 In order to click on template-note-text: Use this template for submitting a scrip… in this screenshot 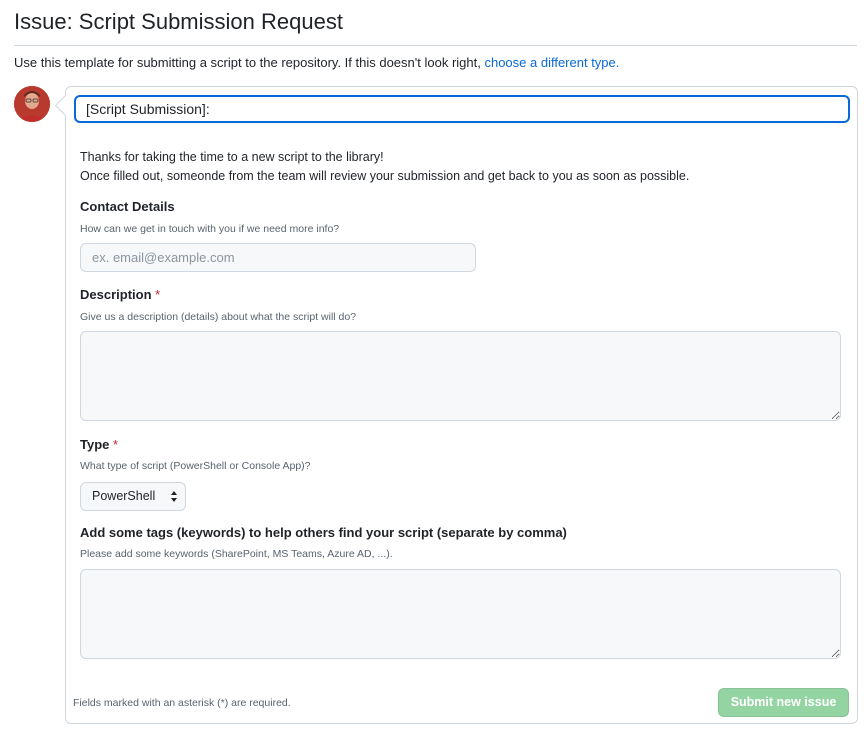, I will do `click(247, 62)`.